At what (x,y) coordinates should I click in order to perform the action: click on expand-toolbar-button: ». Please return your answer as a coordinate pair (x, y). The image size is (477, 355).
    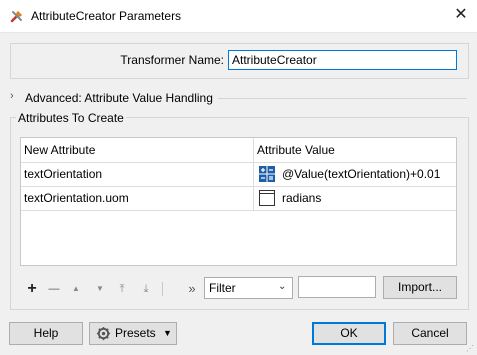
    Looking at the image, I should click on (192, 289).